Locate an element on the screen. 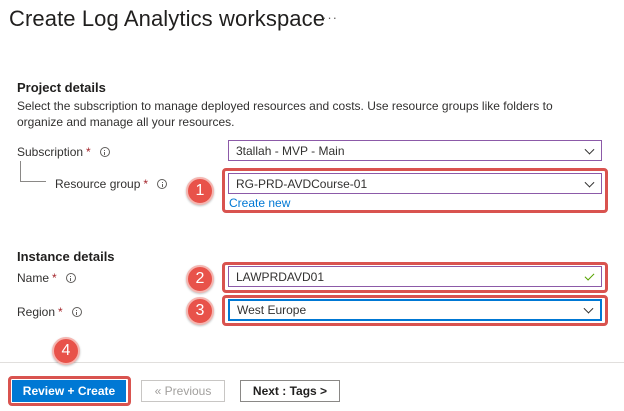 Image resolution: width=624 pixels, height=411 pixels. instance-details-heading: Instance details is located at coordinates (66, 256).